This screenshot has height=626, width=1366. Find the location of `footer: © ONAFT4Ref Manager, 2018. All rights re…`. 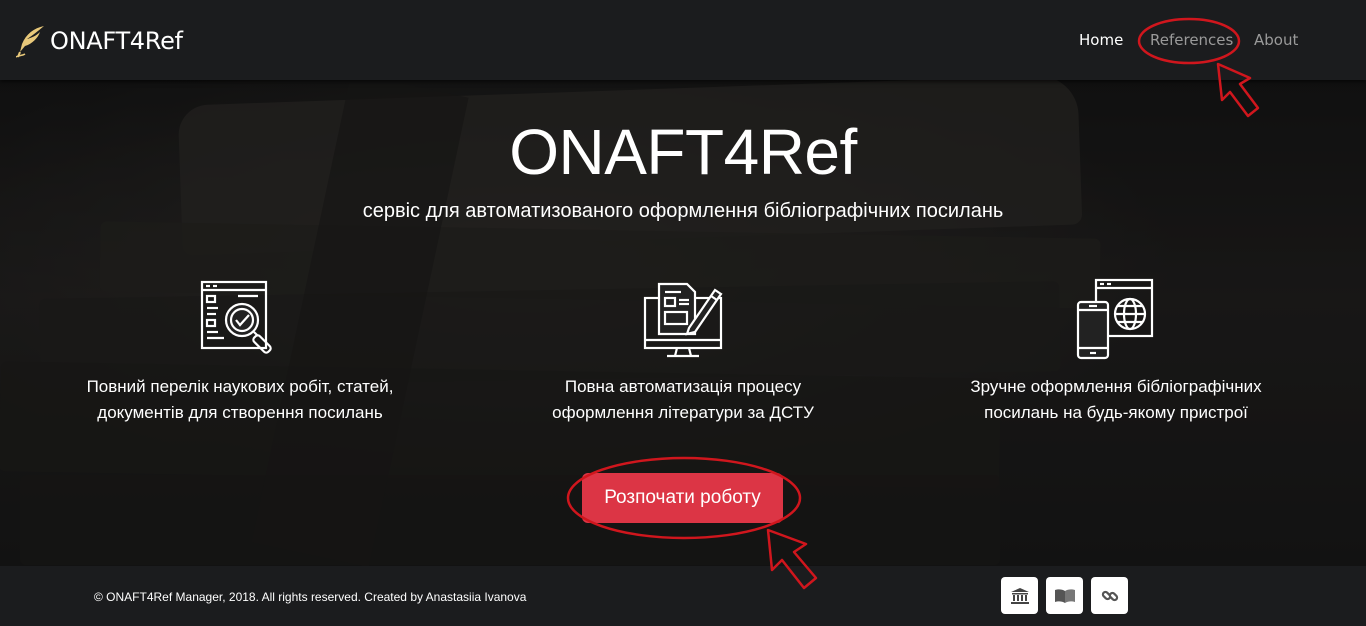

footer: © ONAFT4Ref Manager, 2018. All rights re… is located at coordinates (683, 596).